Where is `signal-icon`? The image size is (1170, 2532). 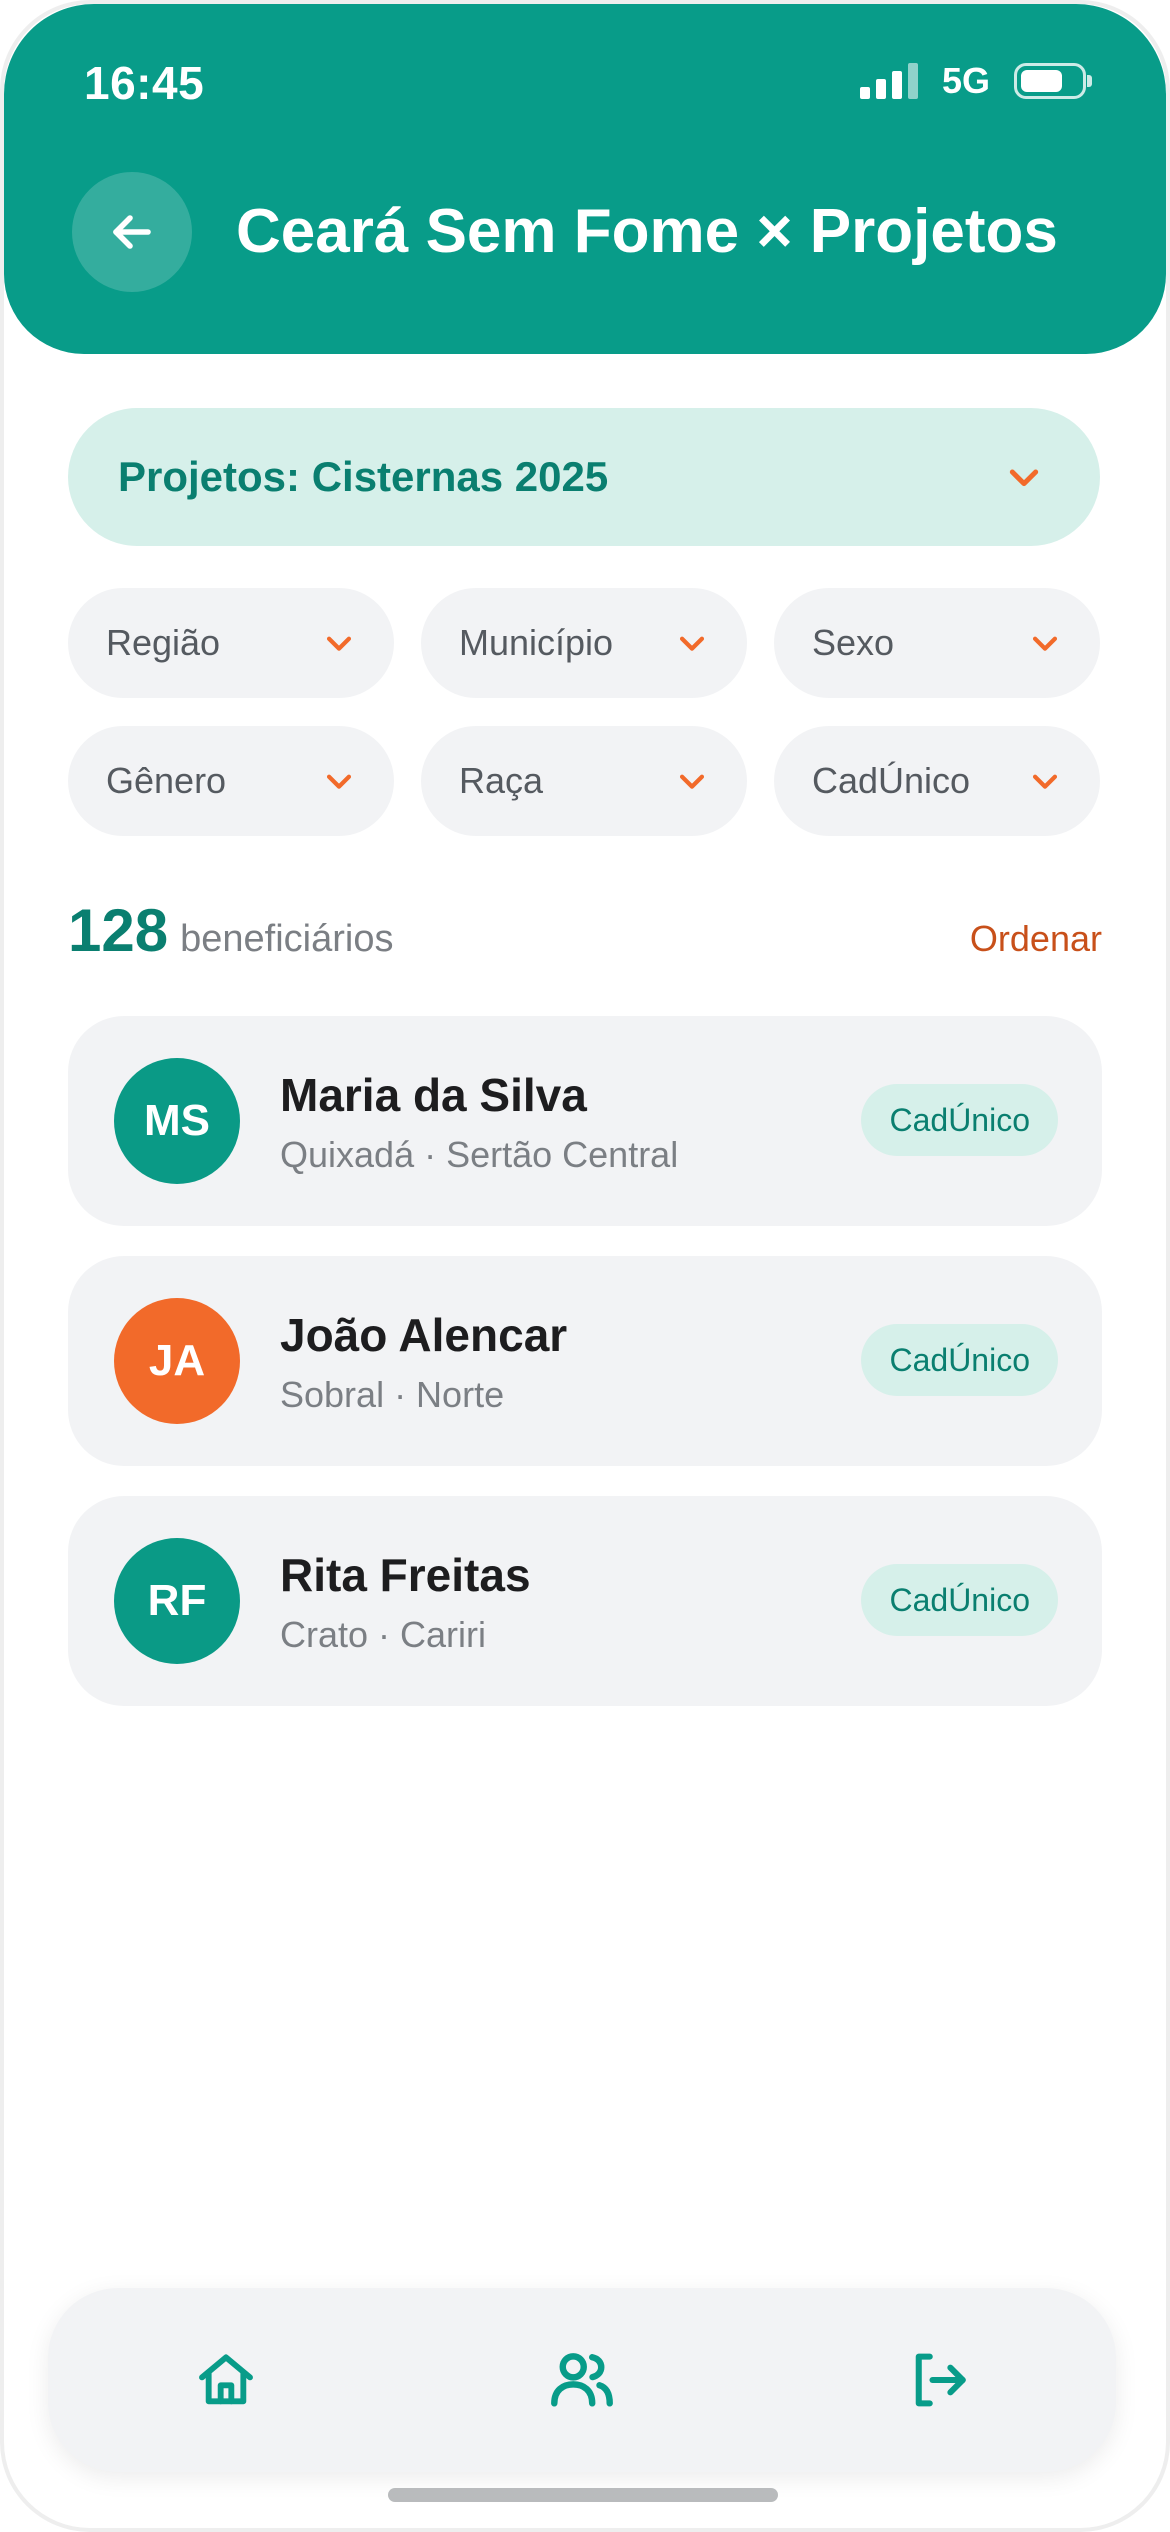
signal-icon is located at coordinates (888, 81).